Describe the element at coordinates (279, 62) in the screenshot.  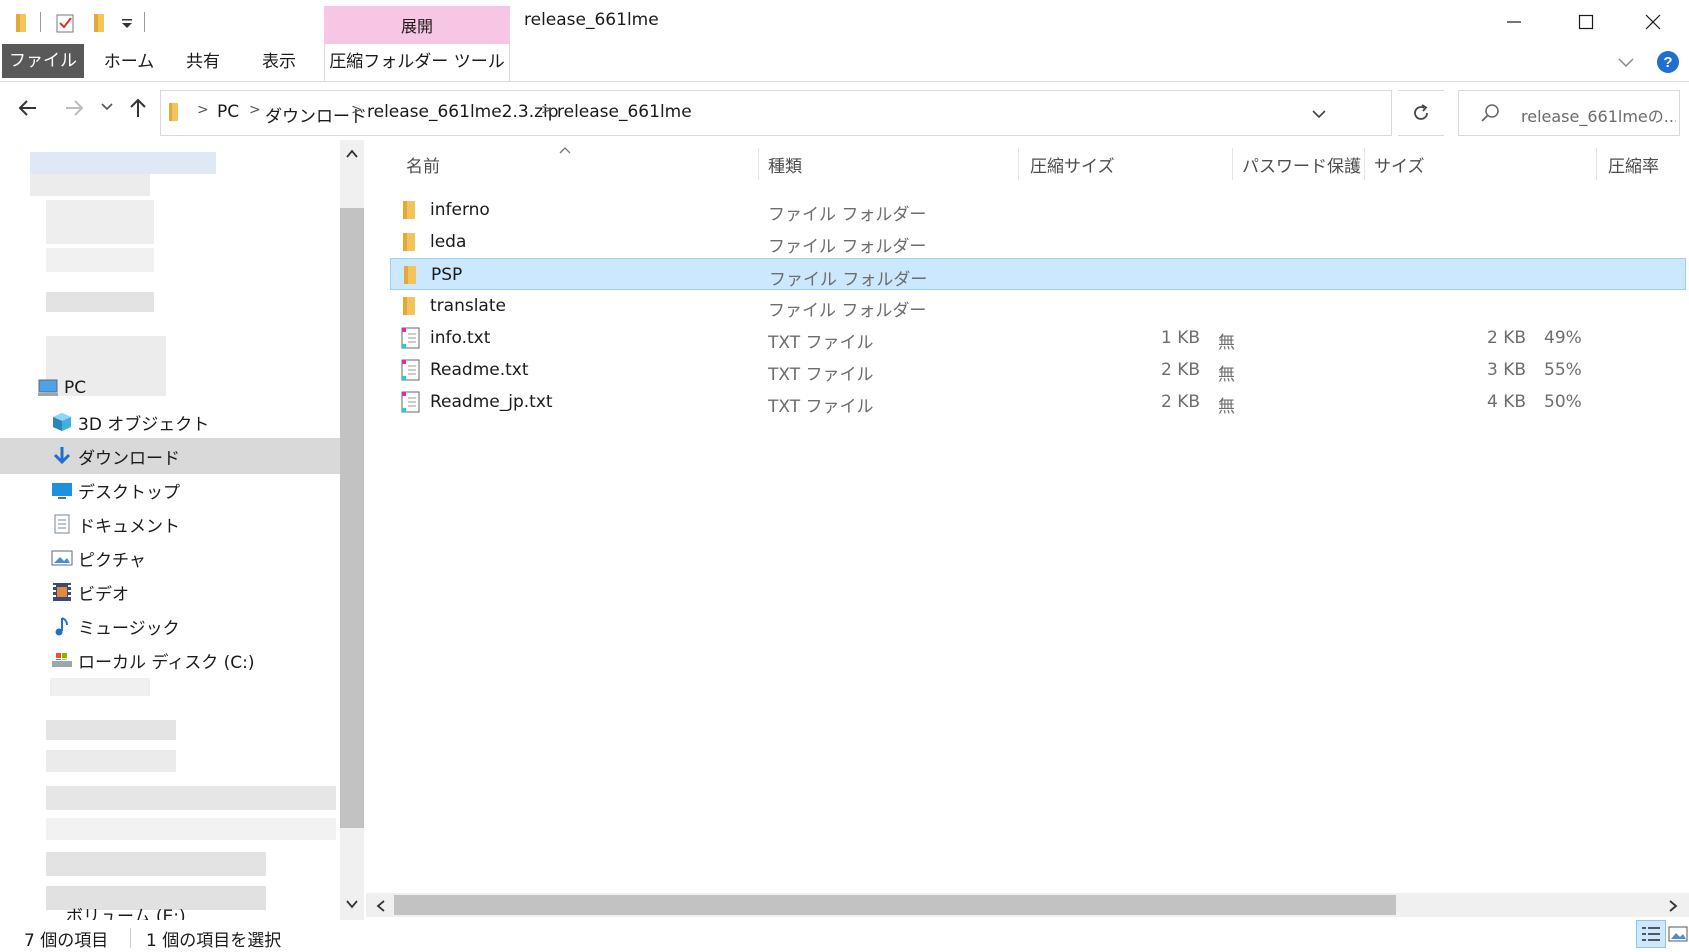
I see `tab-view: 表示` at that location.